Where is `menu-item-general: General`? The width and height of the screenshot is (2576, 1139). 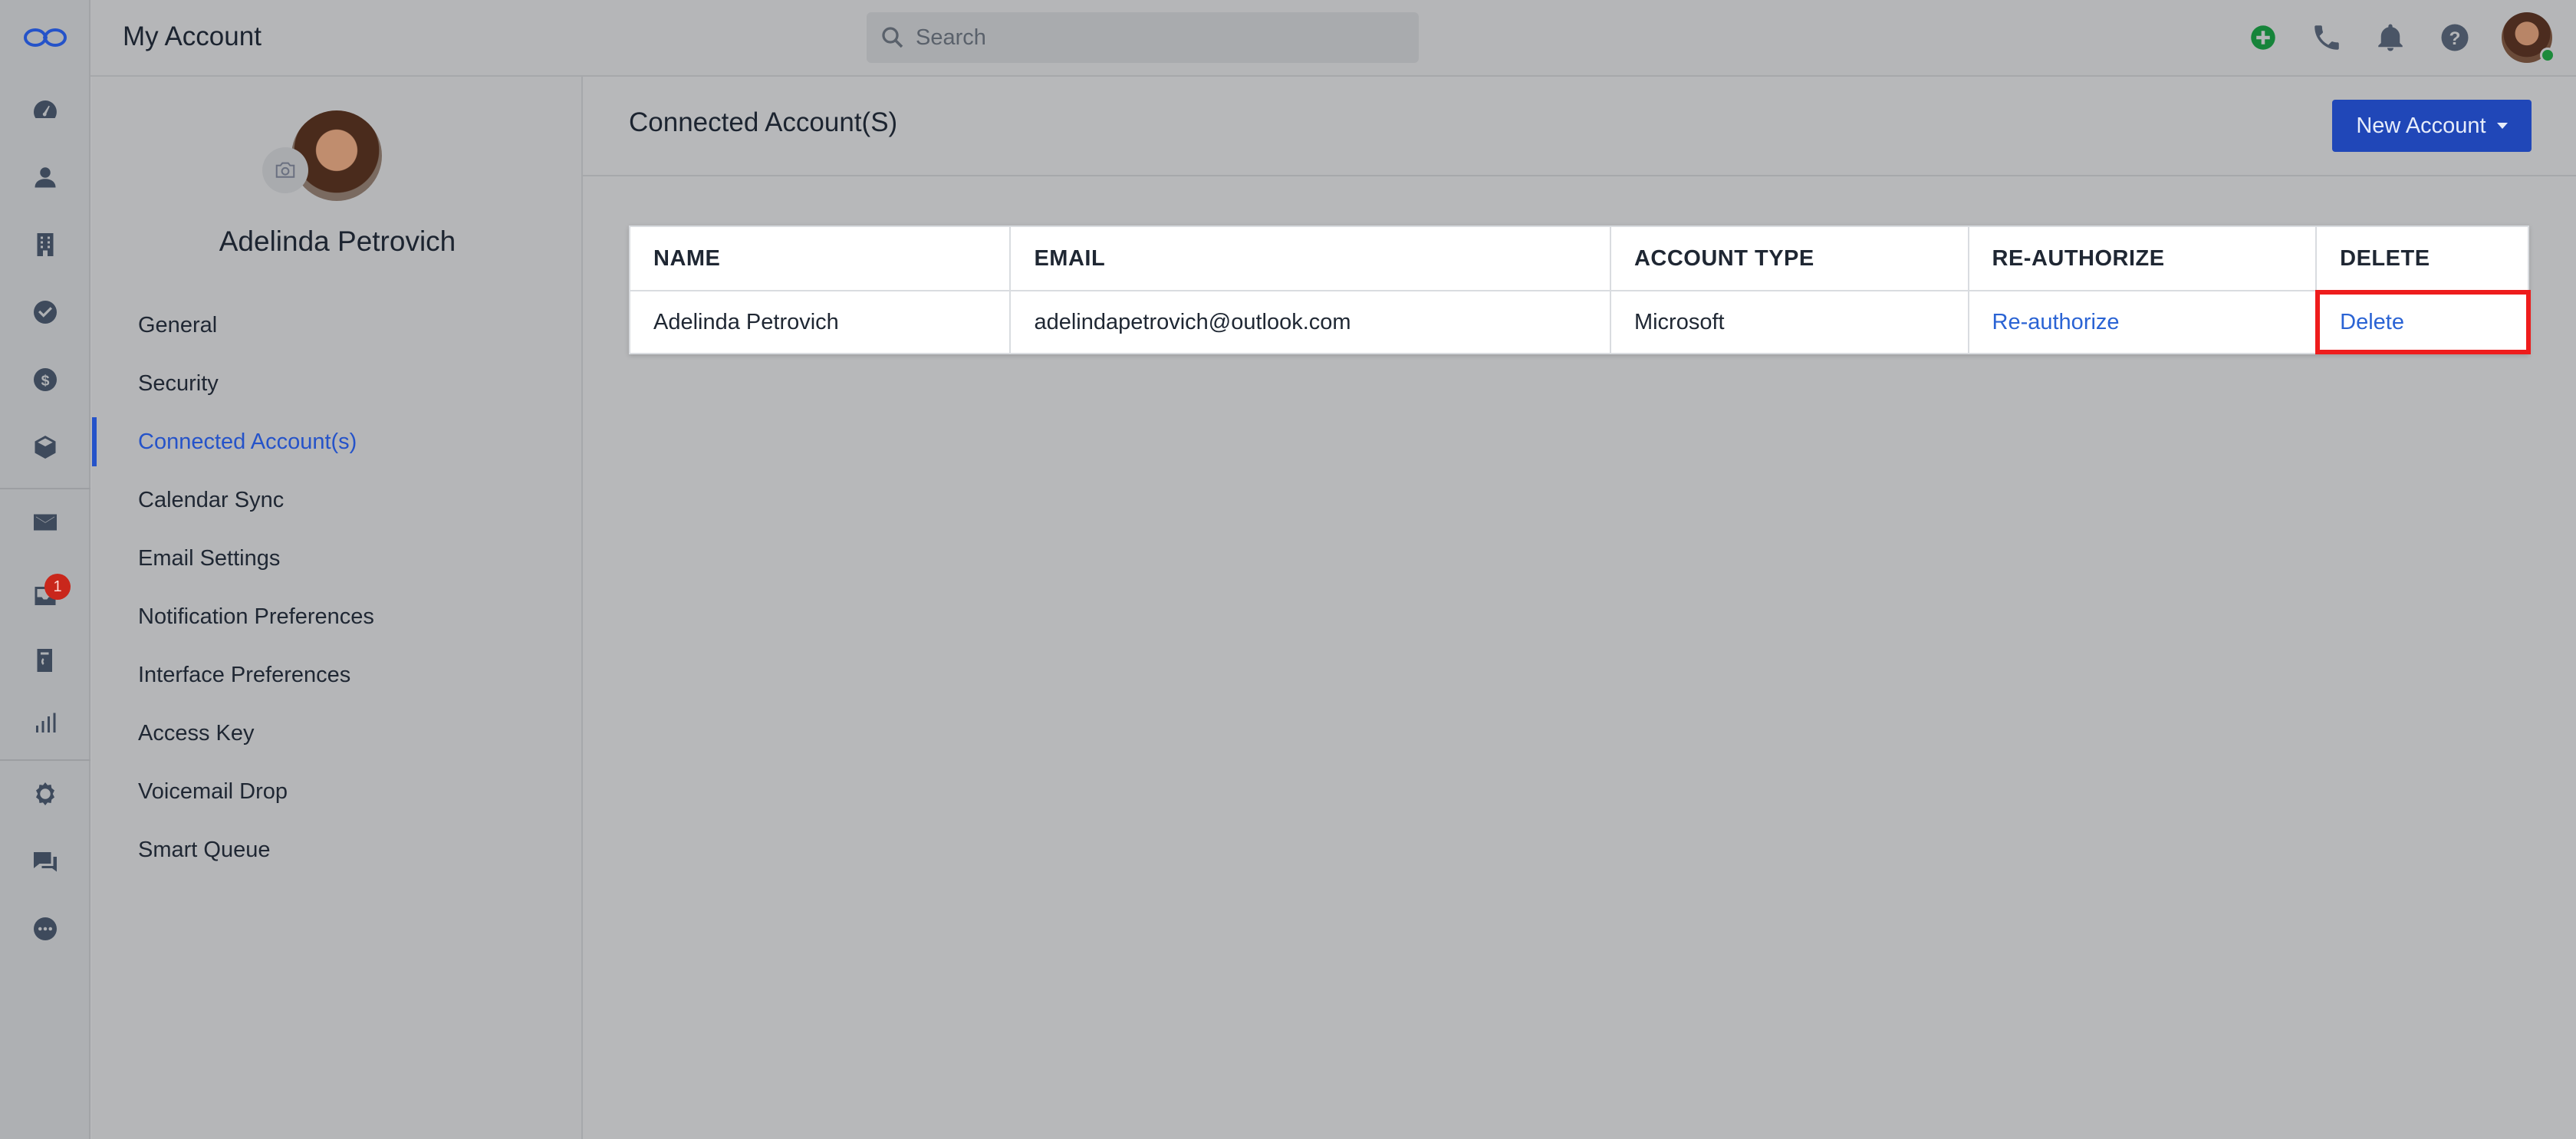
menu-item-general: General is located at coordinates (337, 325).